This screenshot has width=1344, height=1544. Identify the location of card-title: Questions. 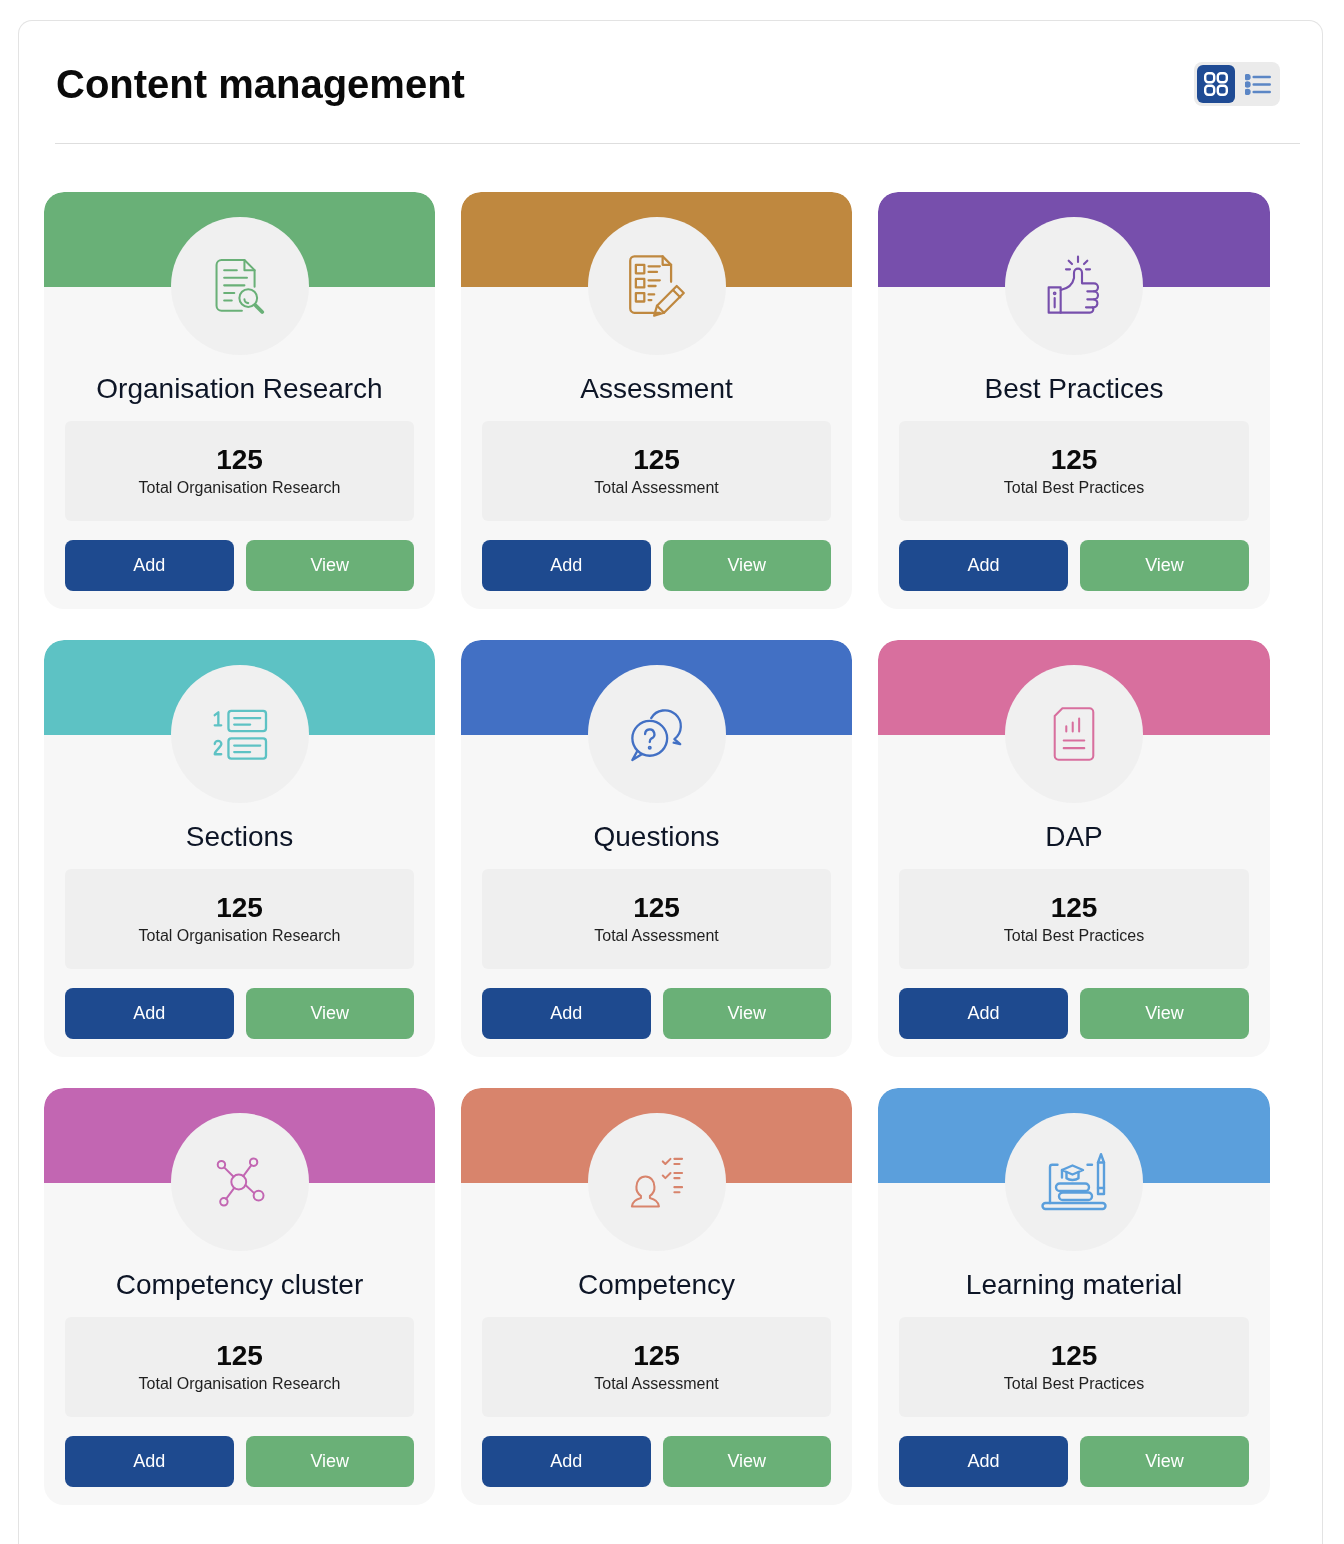
(656, 837).